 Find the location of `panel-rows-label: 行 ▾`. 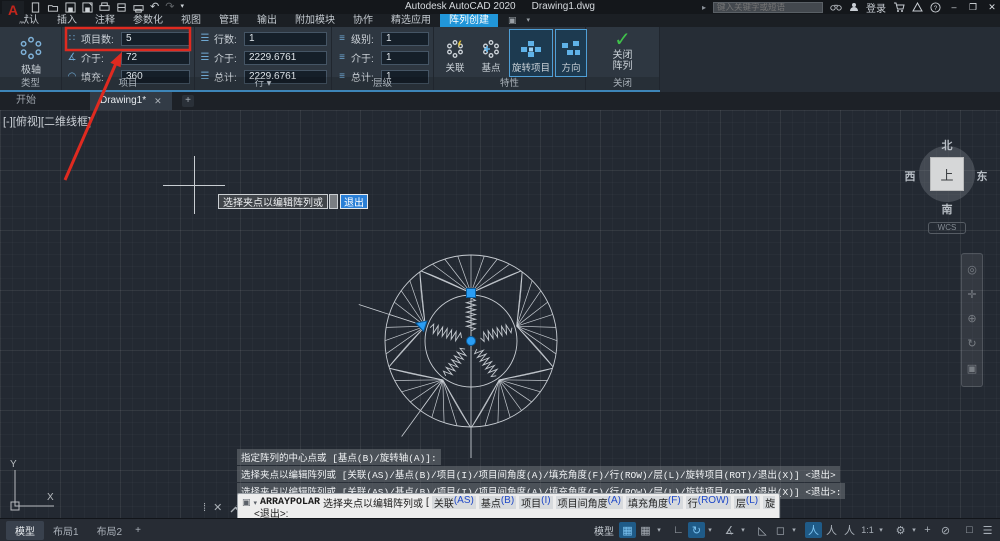

panel-rows-label: 行 ▾ is located at coordinates (263, 83).